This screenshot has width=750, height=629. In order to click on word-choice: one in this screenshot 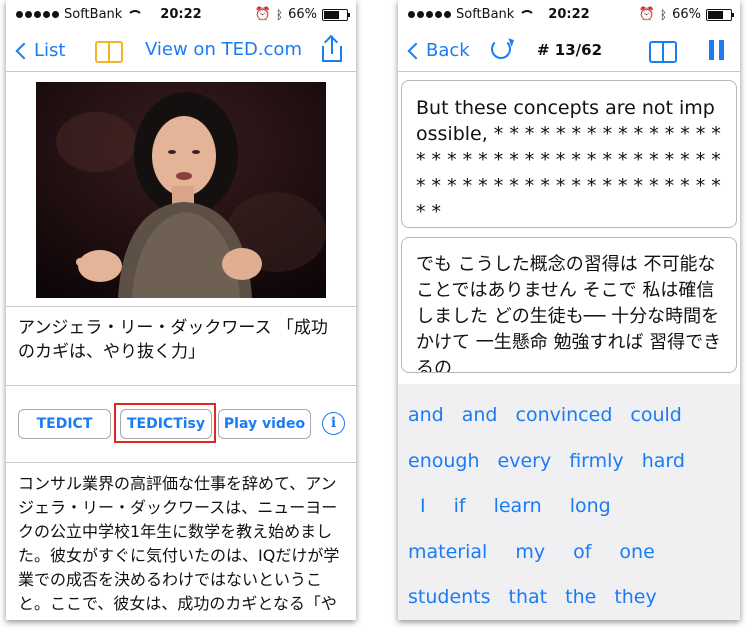, I will do `click(636, 552)`.